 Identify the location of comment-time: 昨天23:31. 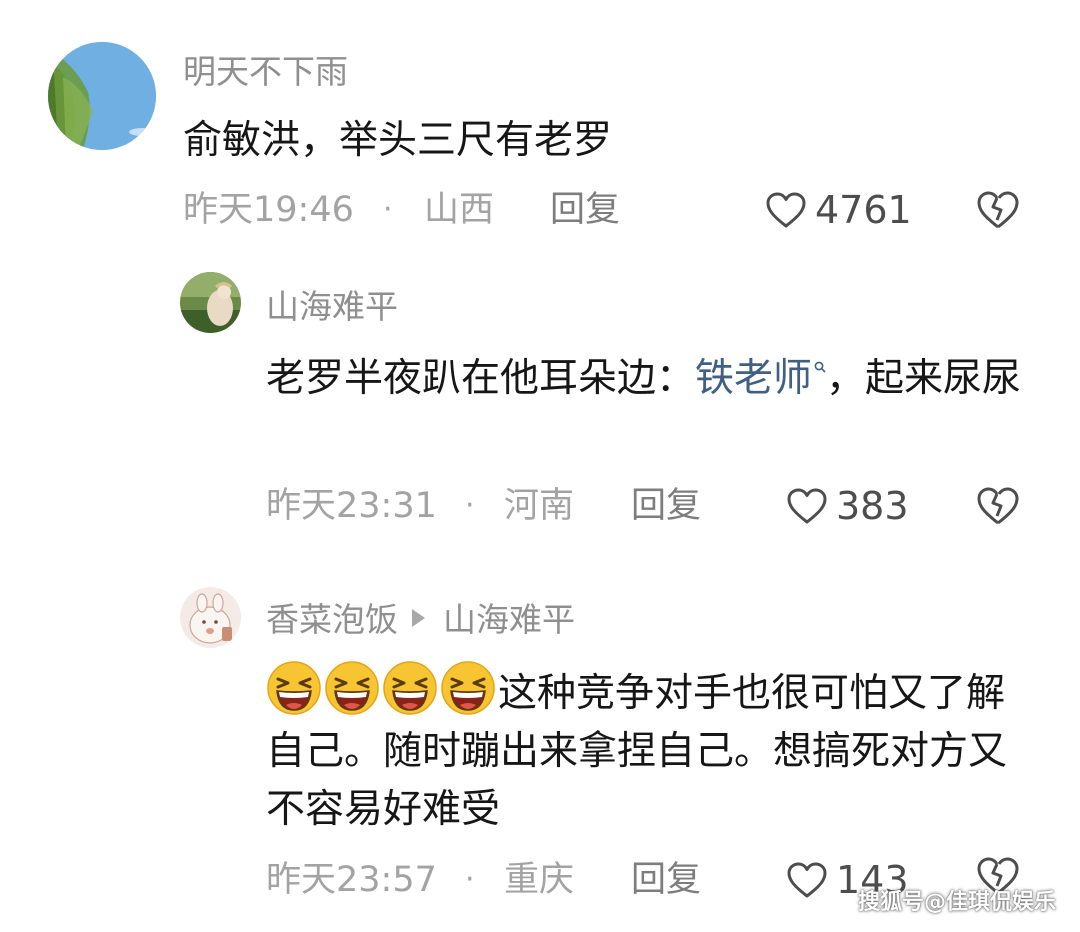
(351, 506).